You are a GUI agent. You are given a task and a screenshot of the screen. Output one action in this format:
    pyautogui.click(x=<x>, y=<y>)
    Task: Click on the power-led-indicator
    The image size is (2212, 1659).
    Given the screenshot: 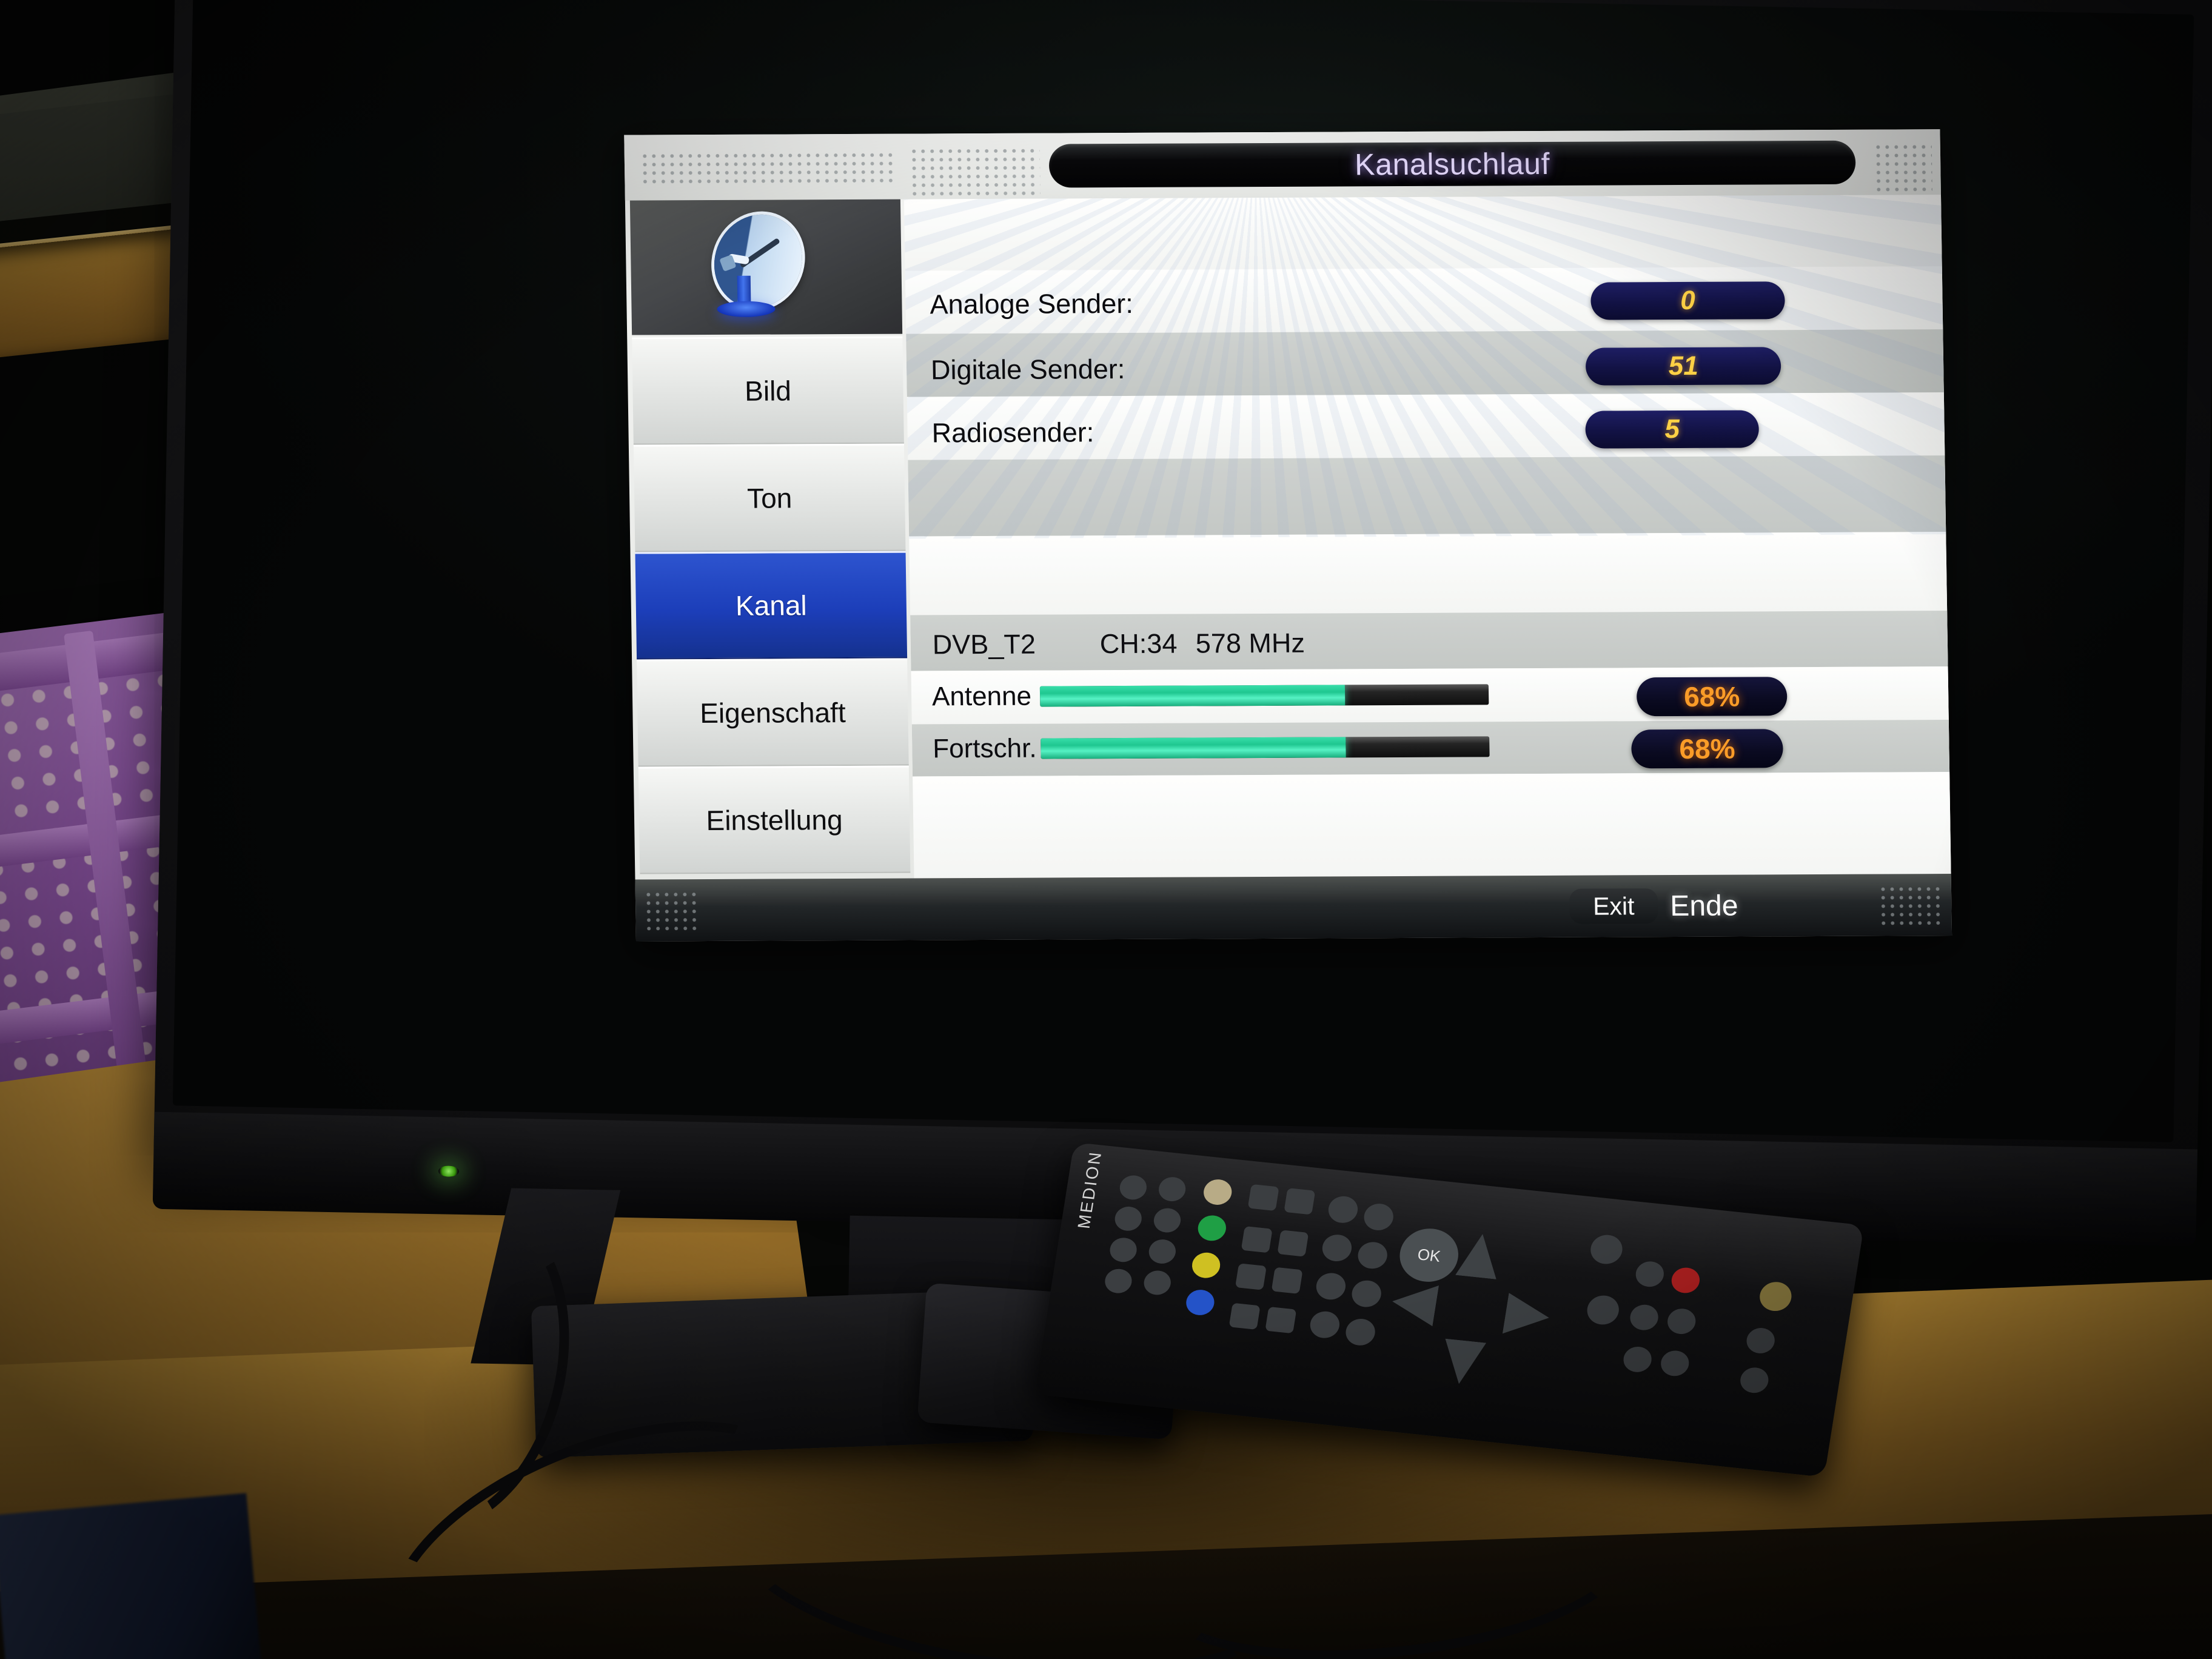 What is the action you would take?
    pyautogui.click(x=449, y=1171)
    